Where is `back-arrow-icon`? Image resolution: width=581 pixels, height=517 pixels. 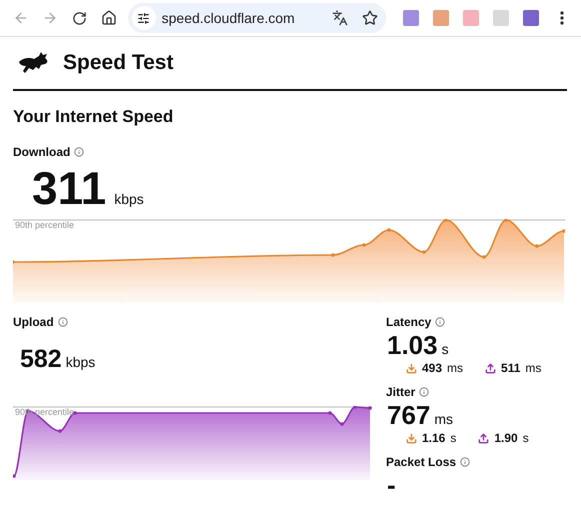 back-arrow-icon is located at coordinates (20, 18).